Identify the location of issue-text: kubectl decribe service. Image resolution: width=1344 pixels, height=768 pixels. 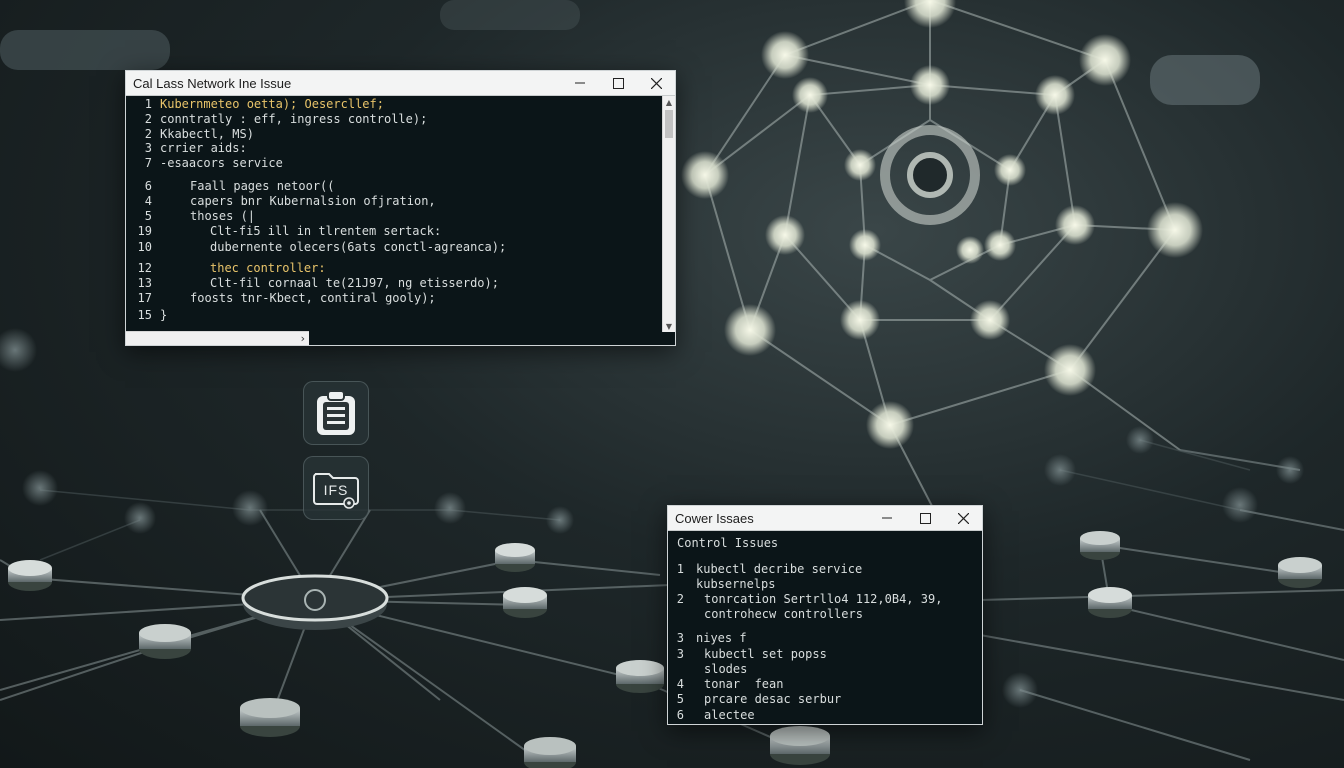
(779, 569).